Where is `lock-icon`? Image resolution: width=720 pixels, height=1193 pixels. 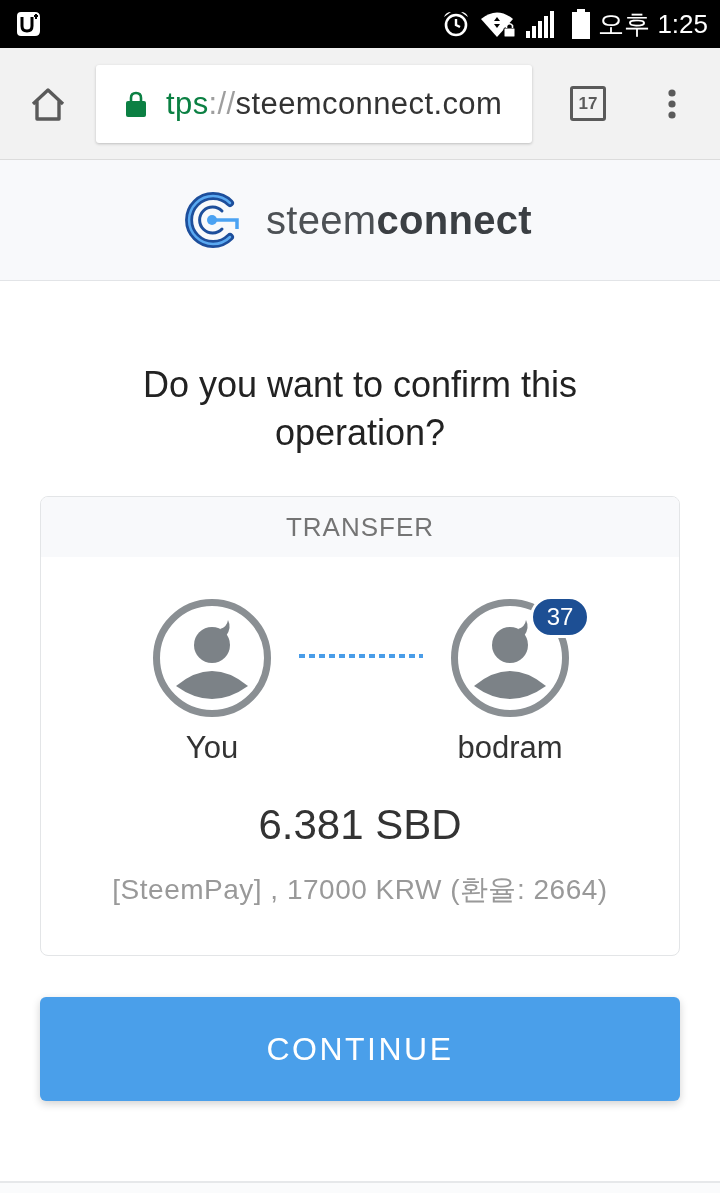
lock-icon is located at coordinates (136, 103).